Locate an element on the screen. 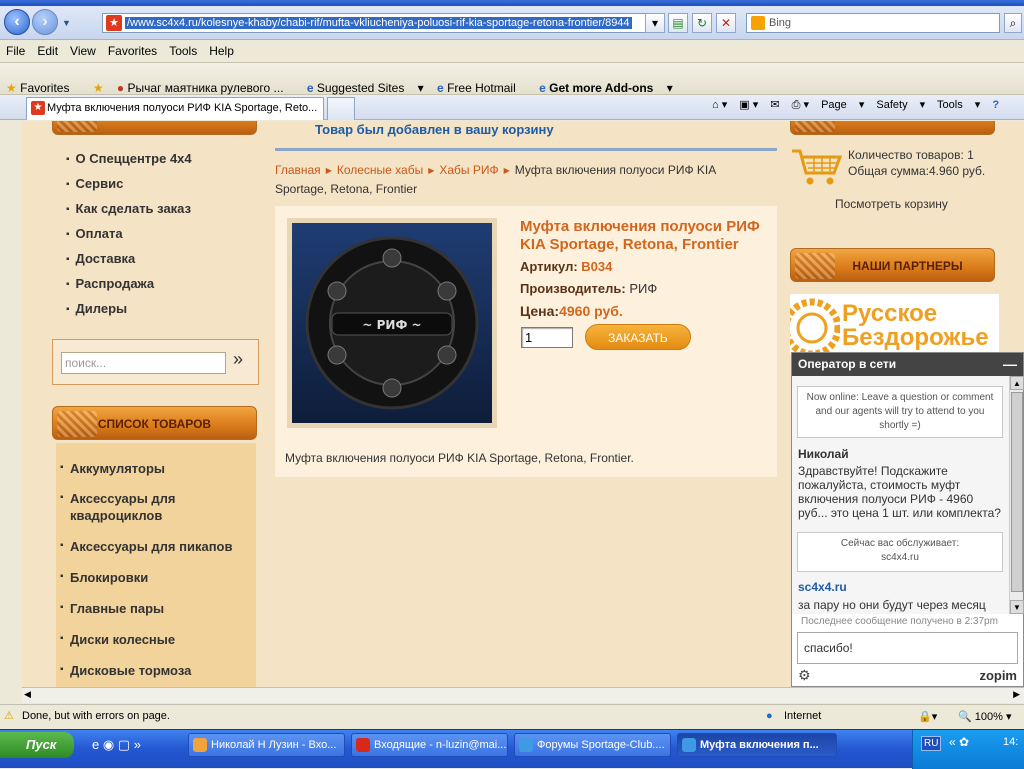 The height and width of the screenshot is (769, 1024). scroll-left-icon: ◀ is located at coordinates (27, 694).